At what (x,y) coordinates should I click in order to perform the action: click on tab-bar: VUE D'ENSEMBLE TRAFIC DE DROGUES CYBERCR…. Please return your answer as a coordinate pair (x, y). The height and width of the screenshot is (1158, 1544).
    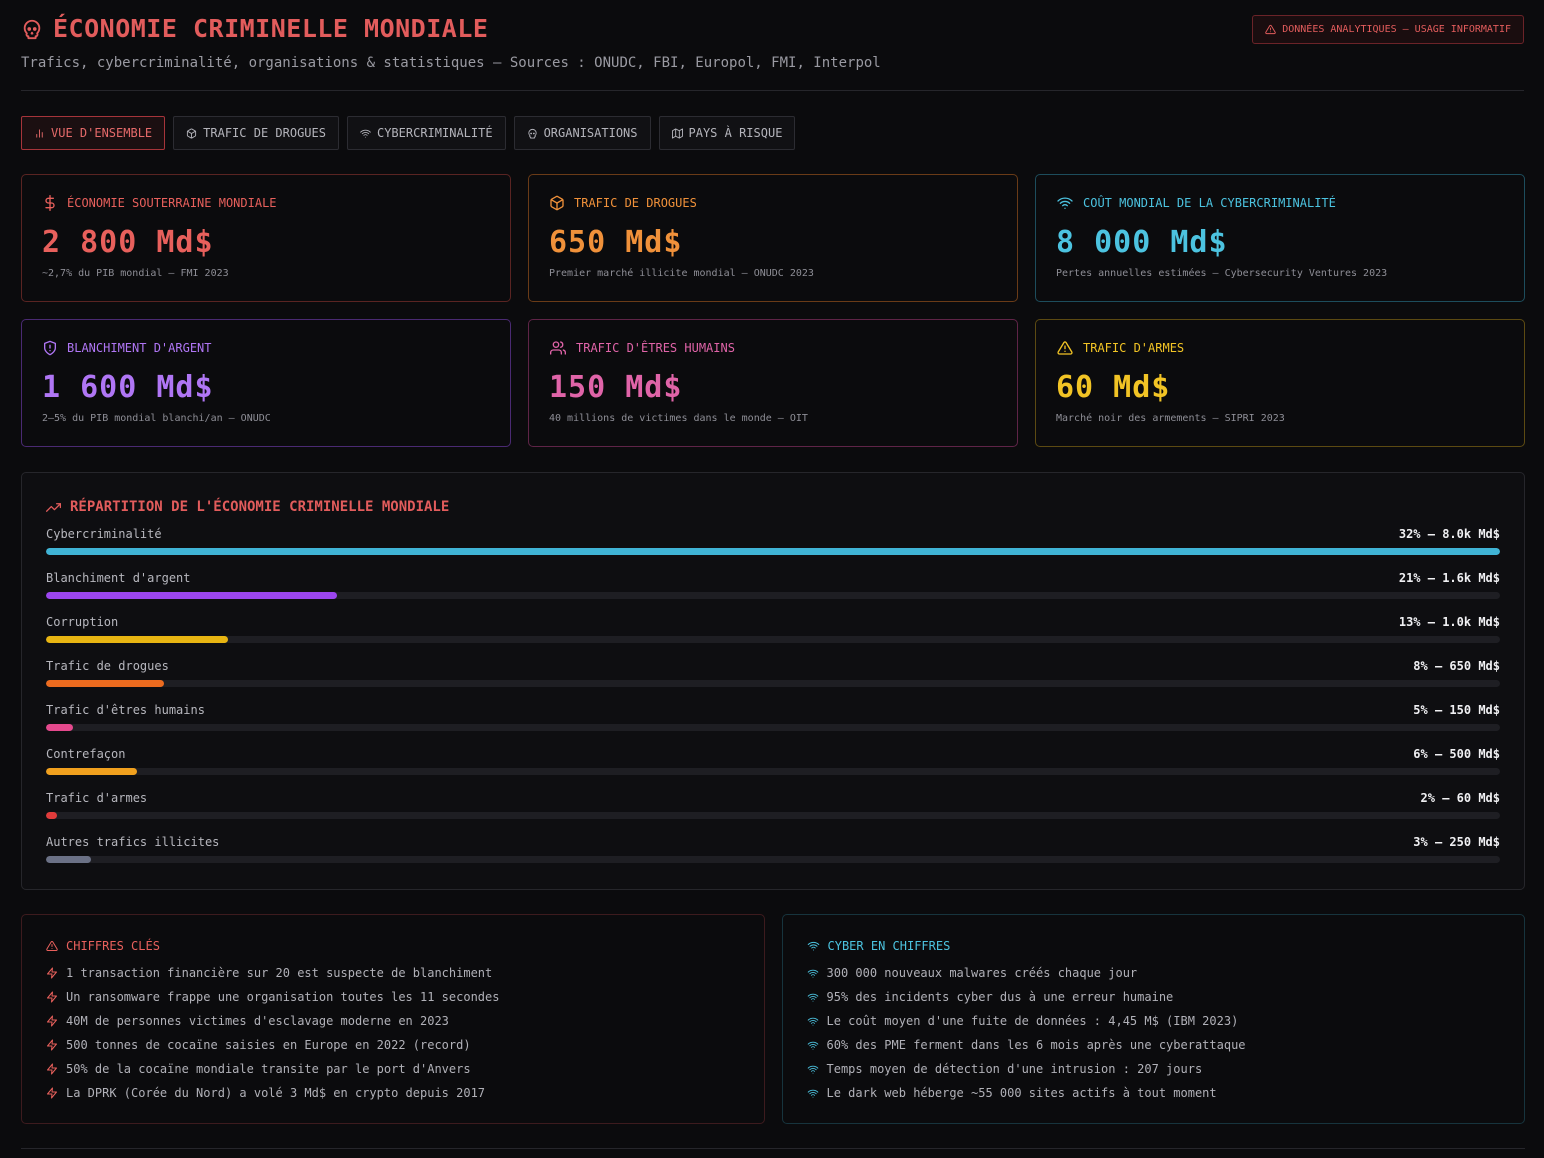
    Looking at the image, I should click on (408, 133).